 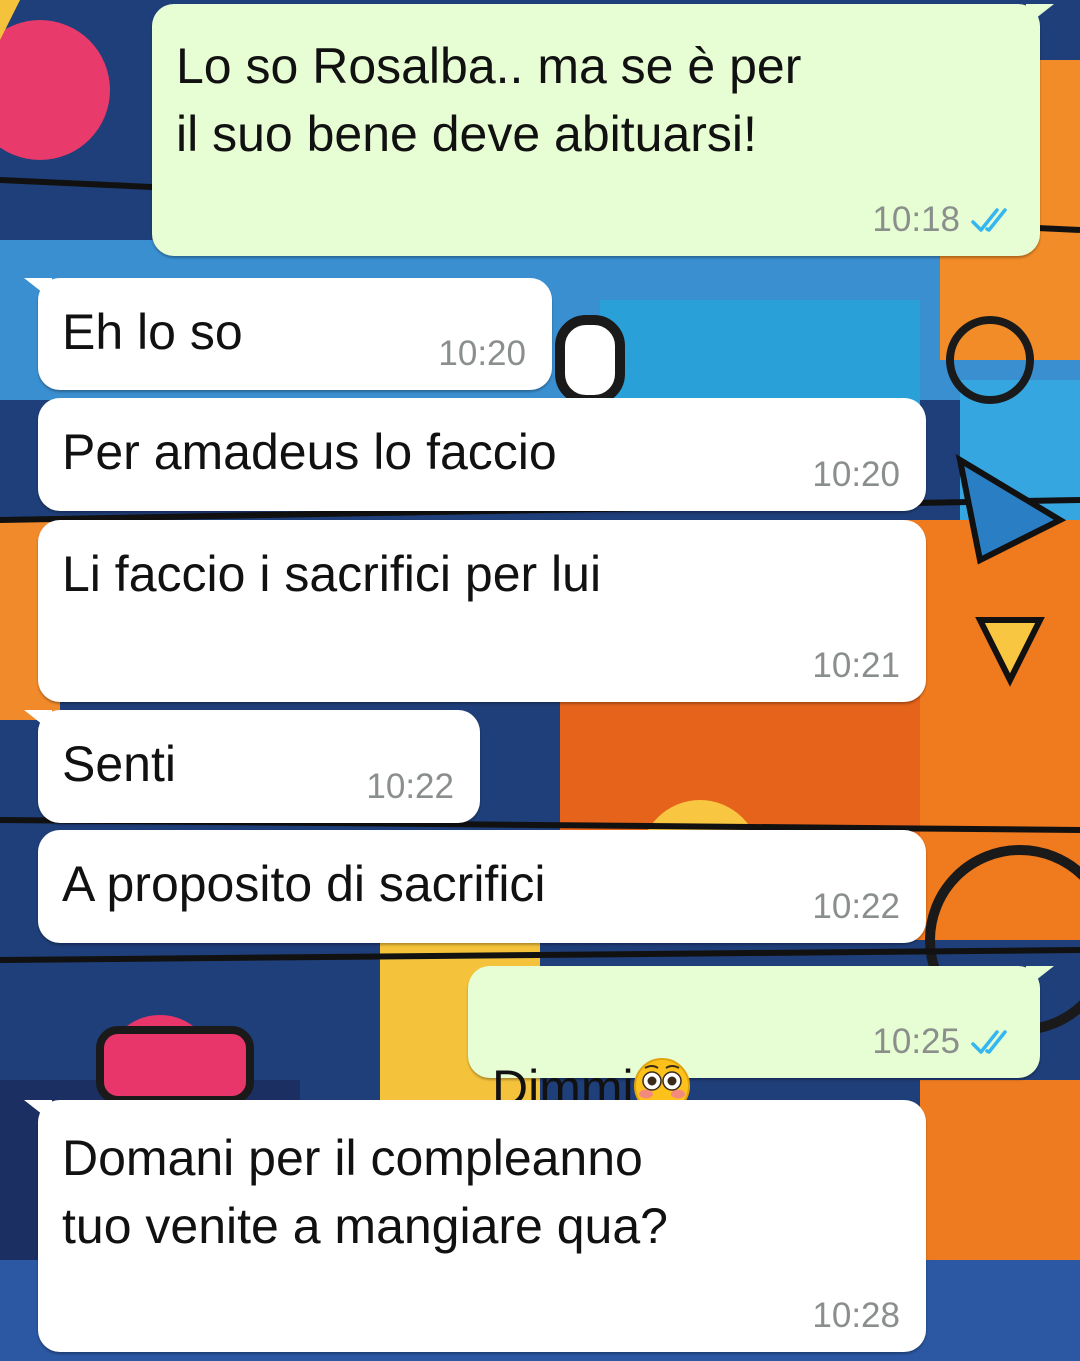 I want to click on message-meta: 10:25, so click(x=943, y=1042).